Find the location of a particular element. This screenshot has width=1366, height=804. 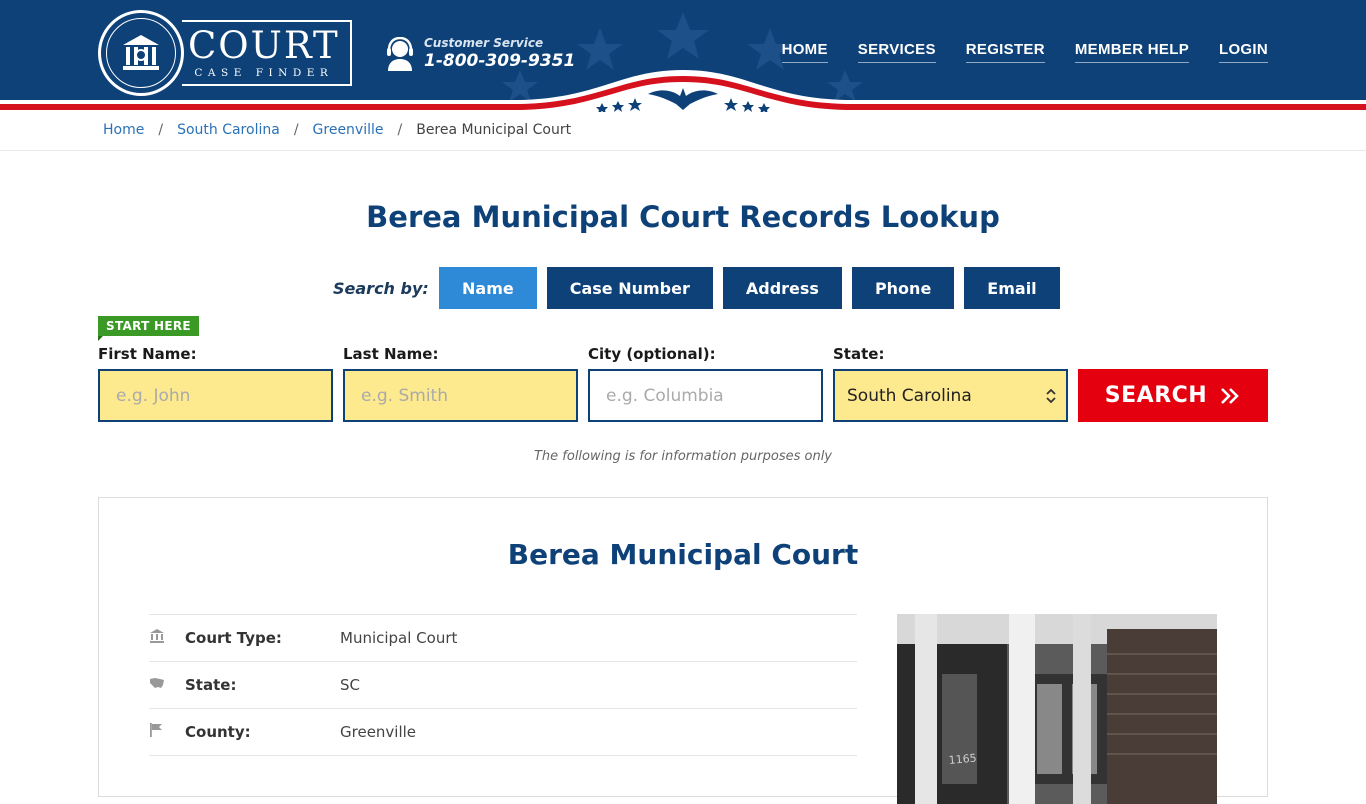

main-nav: HOME SERVICES REGISTER MEMBER HELP LOGIN is located at coordinates (1024, 52).